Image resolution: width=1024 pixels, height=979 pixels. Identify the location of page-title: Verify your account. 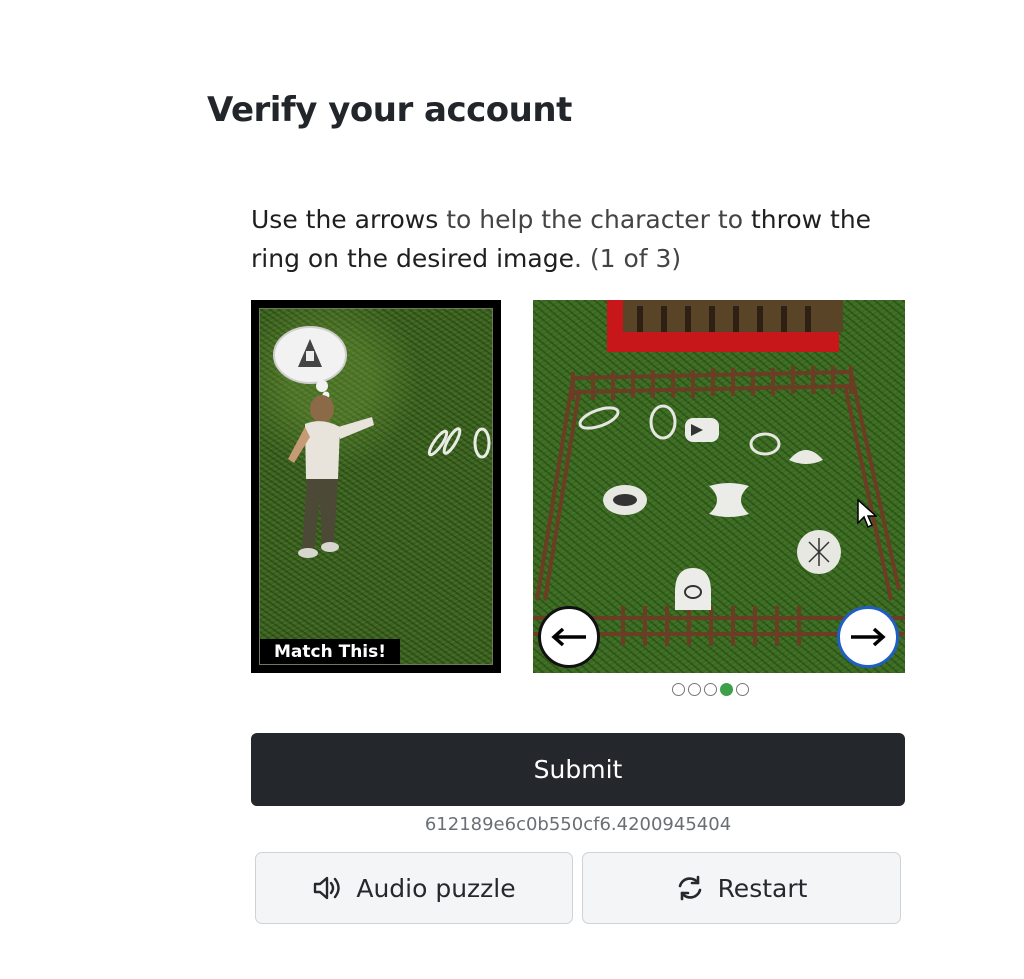
(389, 110).